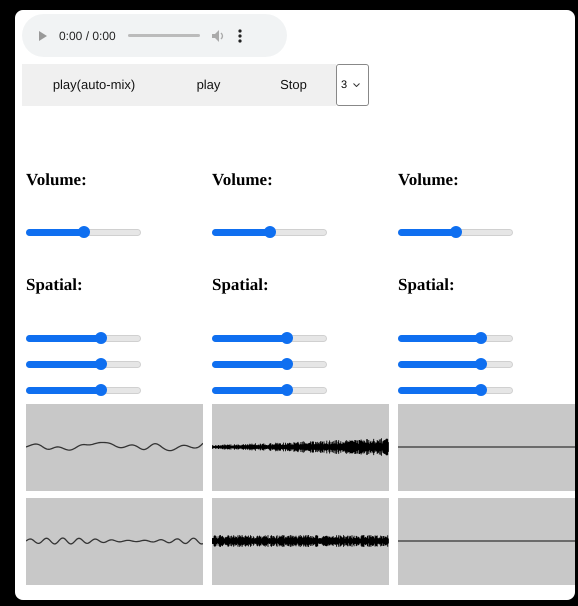 Image resolution: width=578 pixels, height=606 pixels. I want to click on more-icon, so click(240, 35).